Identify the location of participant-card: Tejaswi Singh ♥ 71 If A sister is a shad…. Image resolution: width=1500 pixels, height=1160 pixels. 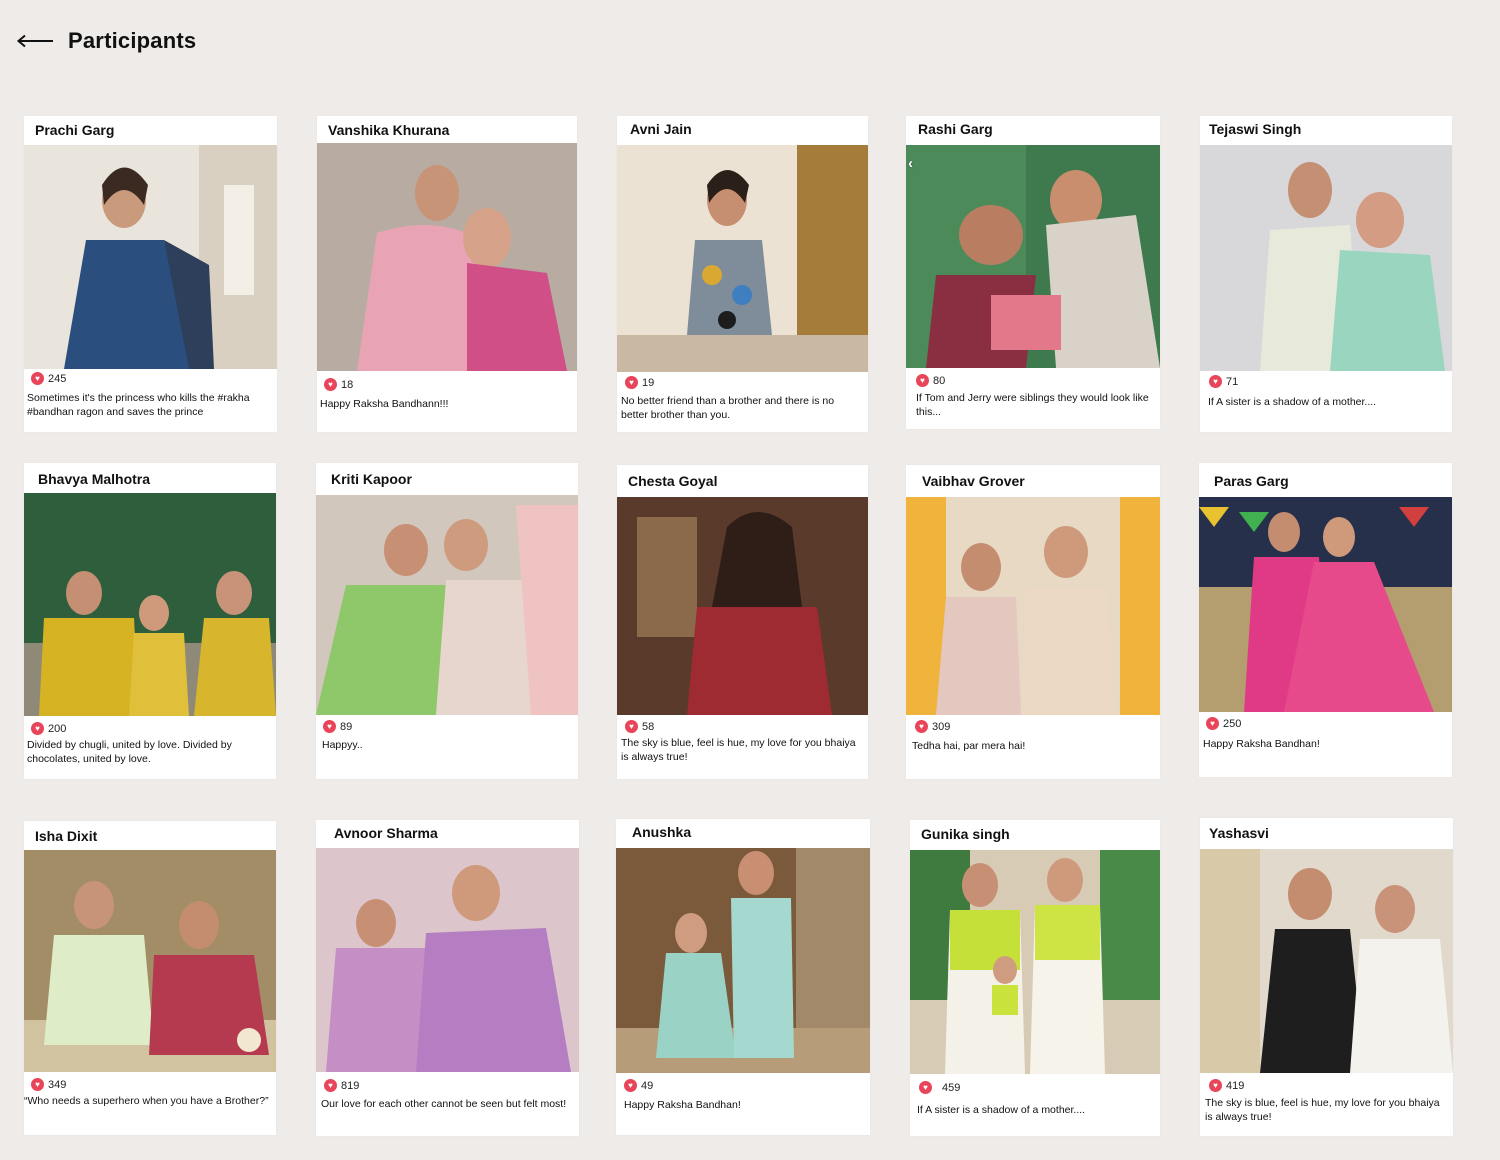
(1326, 274).